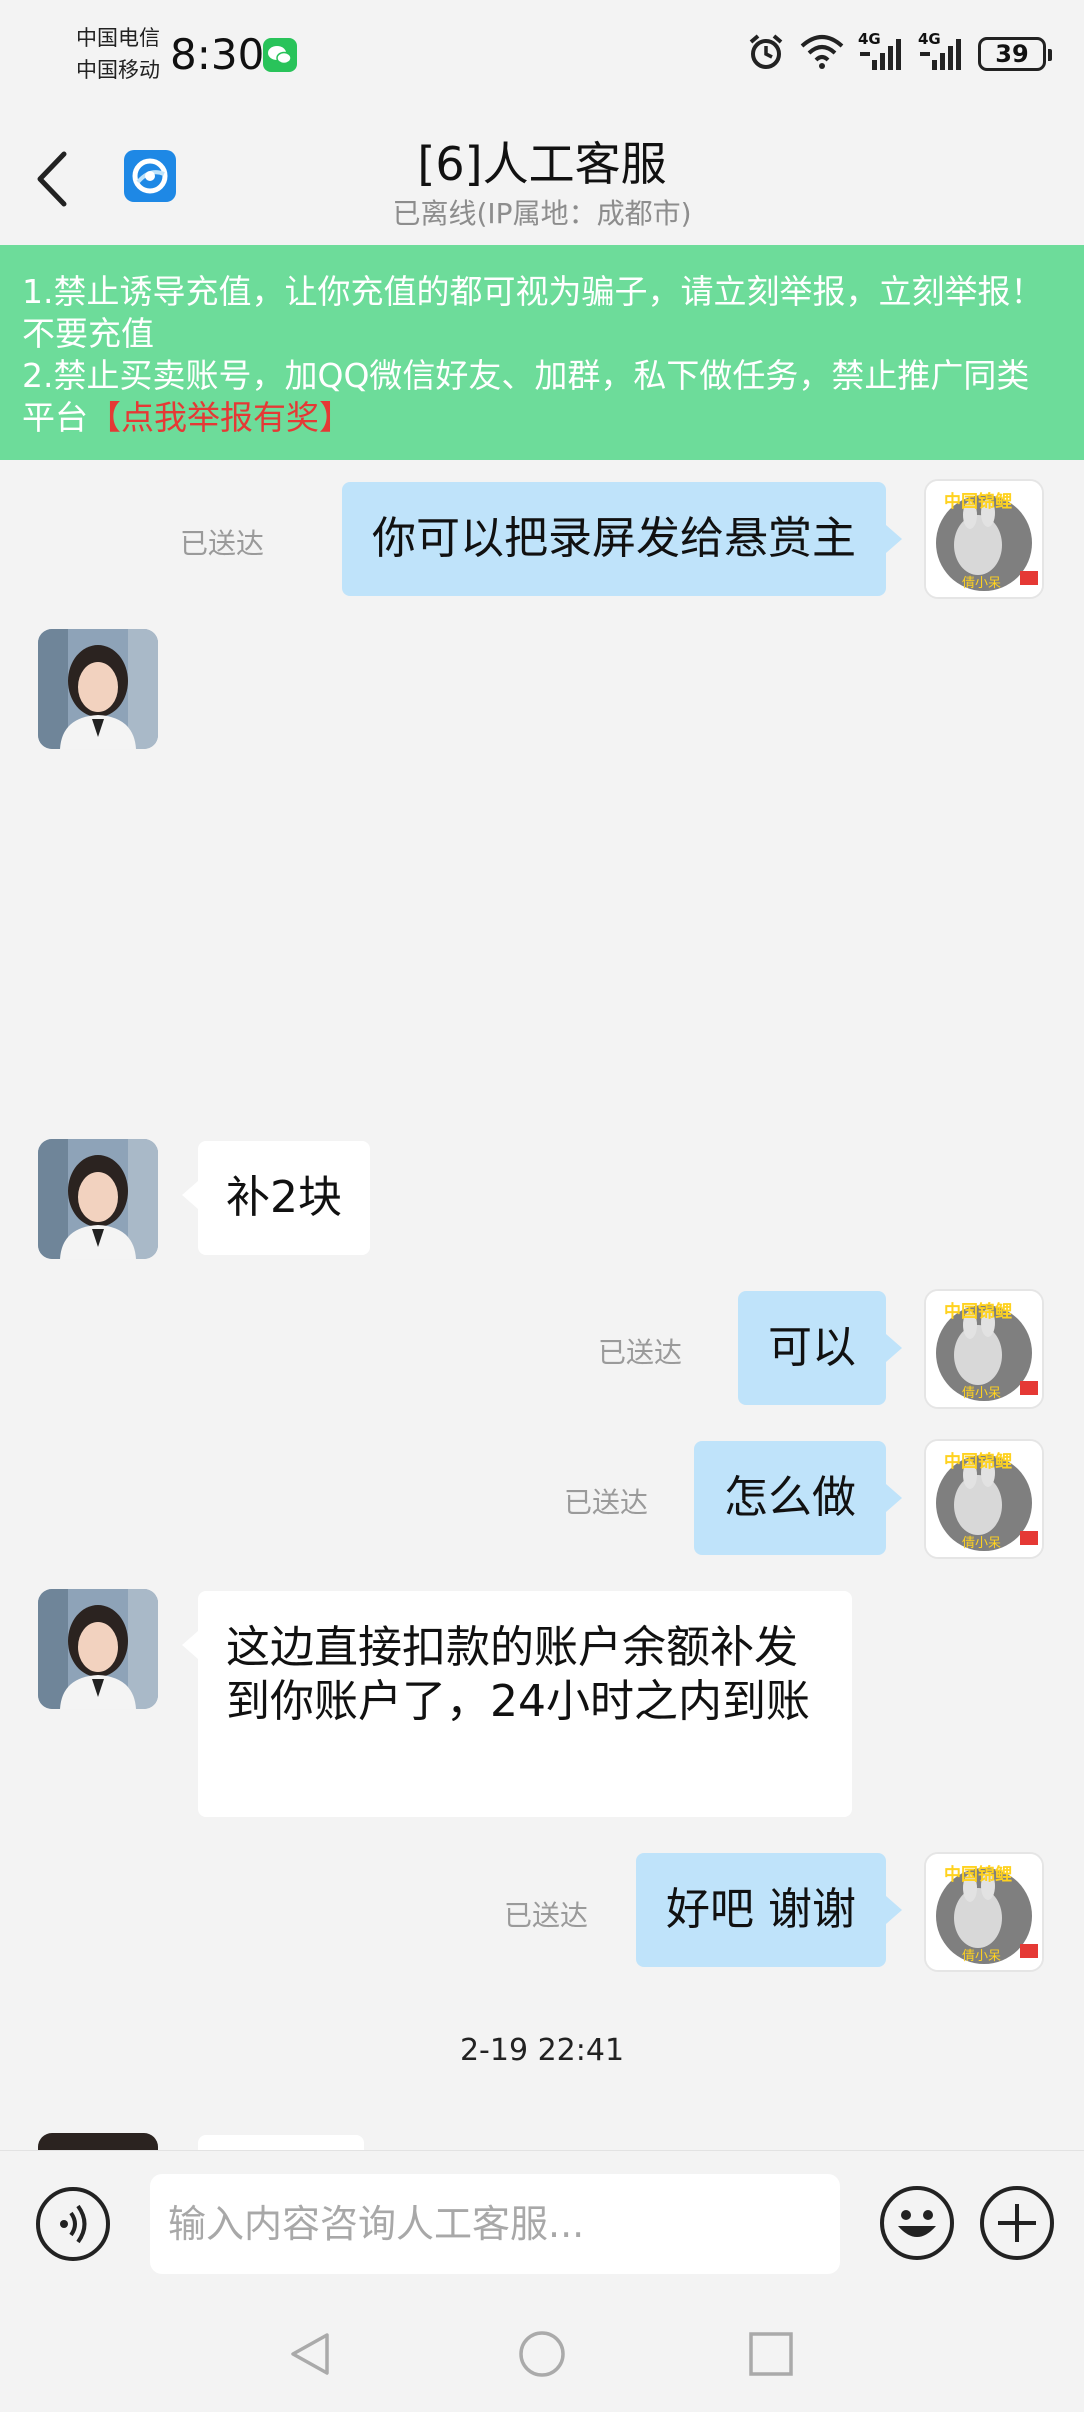 The width and height of the screenshot is (1084, 2412). I want to click on status-time: 8:30, so click(217, 54).